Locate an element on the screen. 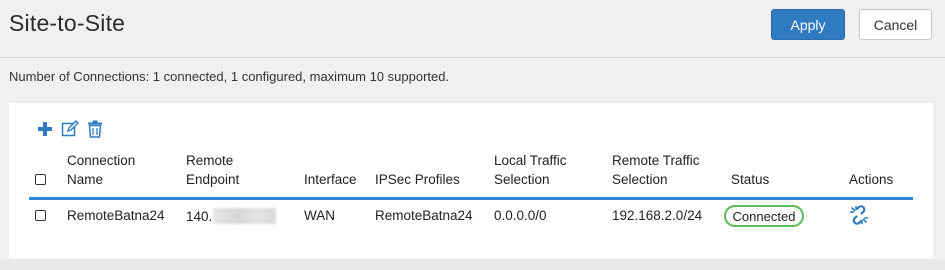 The height and width of the screenshot is (270, 945). add-icon is located at coordinates (45, 129).